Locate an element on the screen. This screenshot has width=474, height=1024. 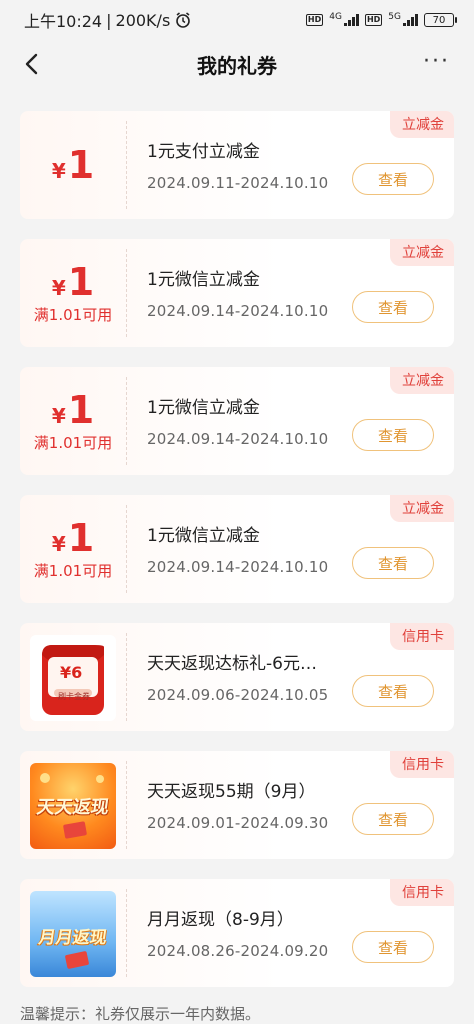
coupon-card: ¥ 1 1元支付立减金 2024.09.11-2024.10.10 立减金 查看 is located at coordinates (237, 165).